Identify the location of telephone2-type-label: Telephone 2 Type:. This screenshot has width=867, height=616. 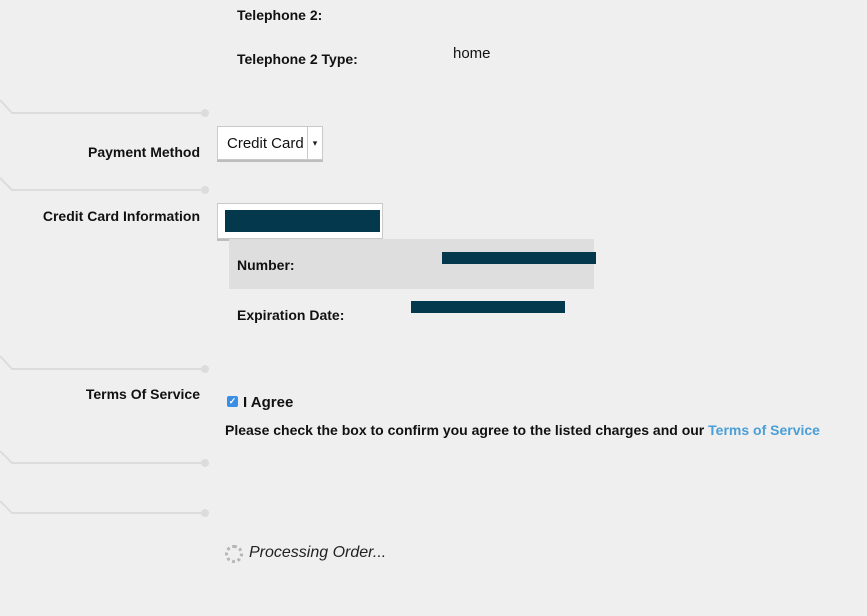
(297, 59).